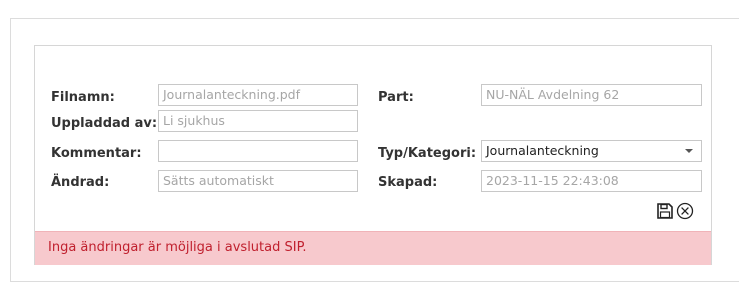 The height and width of the screenshot is (298, 739). What do you see at coordinates (83, 97) in the screenshot?
I see `filename-label: Filnamn:` at bounding box center [83, 97].